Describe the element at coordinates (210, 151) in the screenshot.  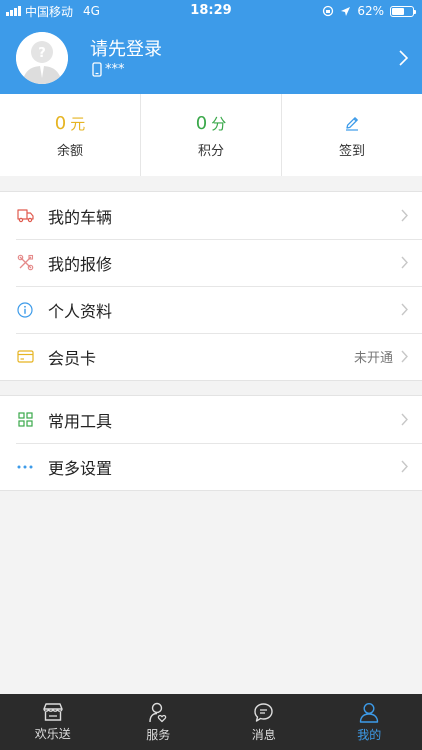
I see `points-label: 积分` at that location.